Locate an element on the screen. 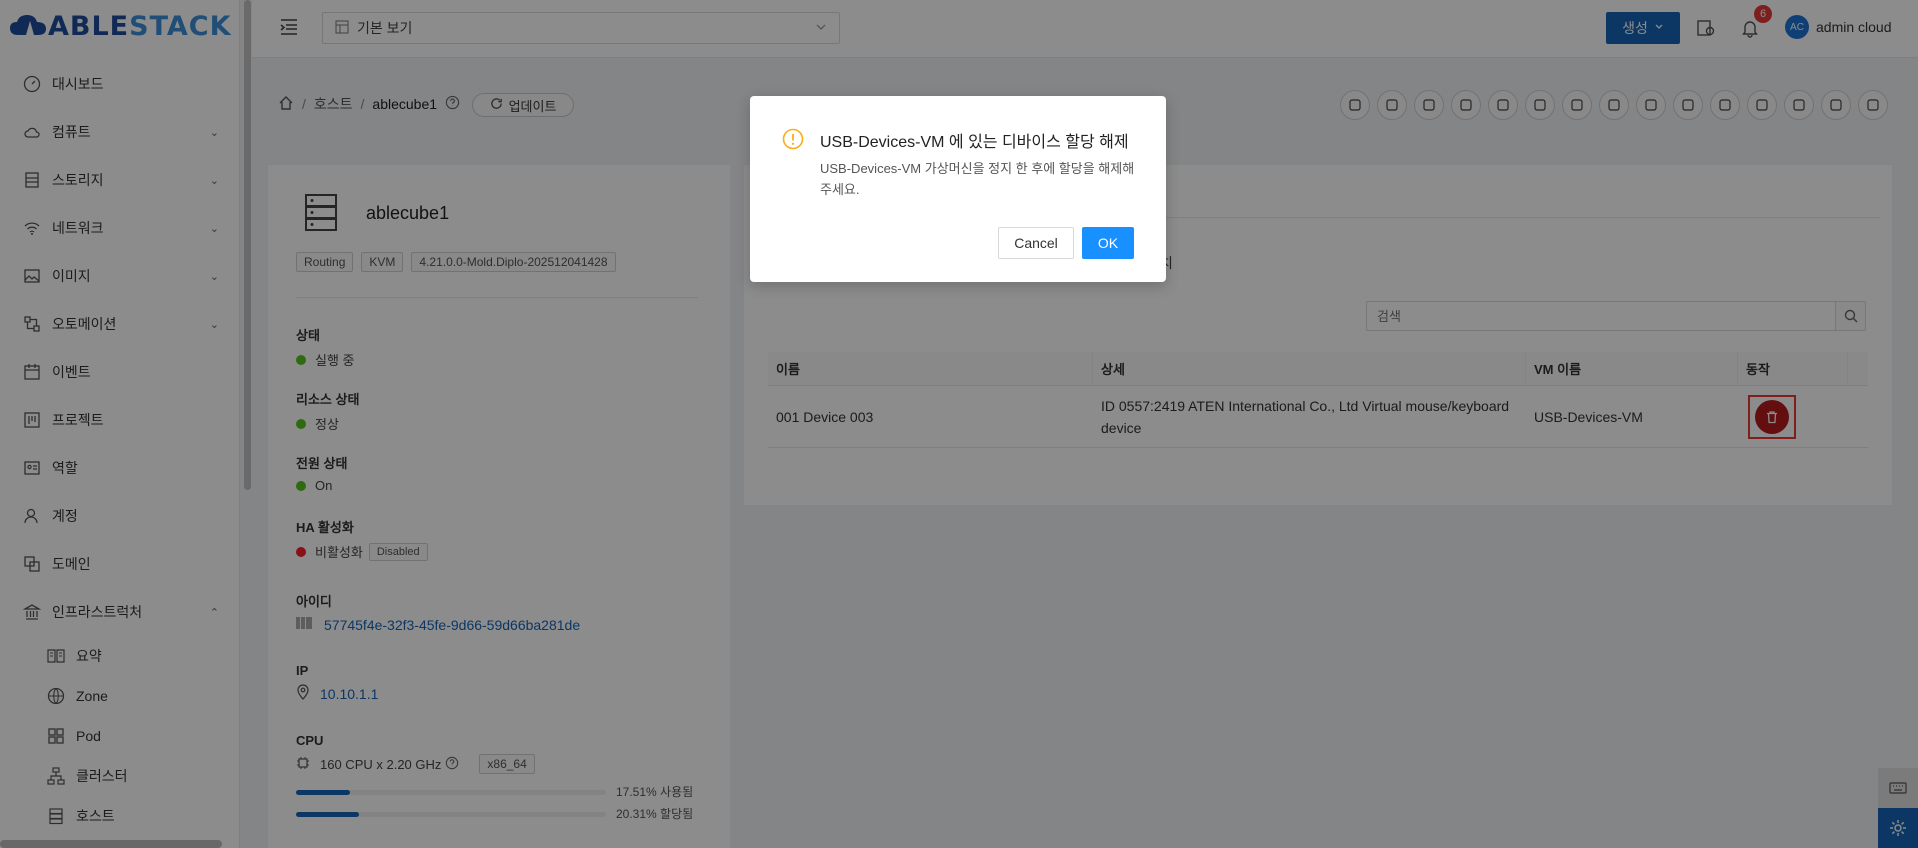 The width and height of the screenshot is (1918, 848). modal-body: USB-Devices-VM 가상머신을 정지 한 후에 할당을 해제해주세요. is located at coordinates (977, 179).